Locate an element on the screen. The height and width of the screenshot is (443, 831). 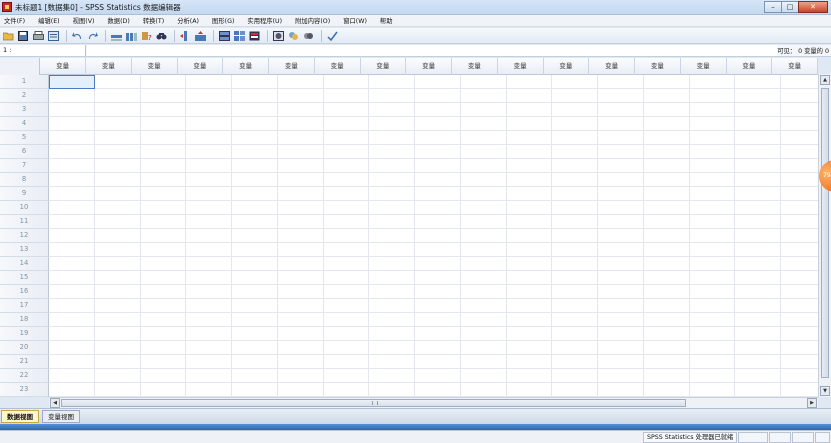
menu-transform: 转换(T) is located at coordinates (153, 20).